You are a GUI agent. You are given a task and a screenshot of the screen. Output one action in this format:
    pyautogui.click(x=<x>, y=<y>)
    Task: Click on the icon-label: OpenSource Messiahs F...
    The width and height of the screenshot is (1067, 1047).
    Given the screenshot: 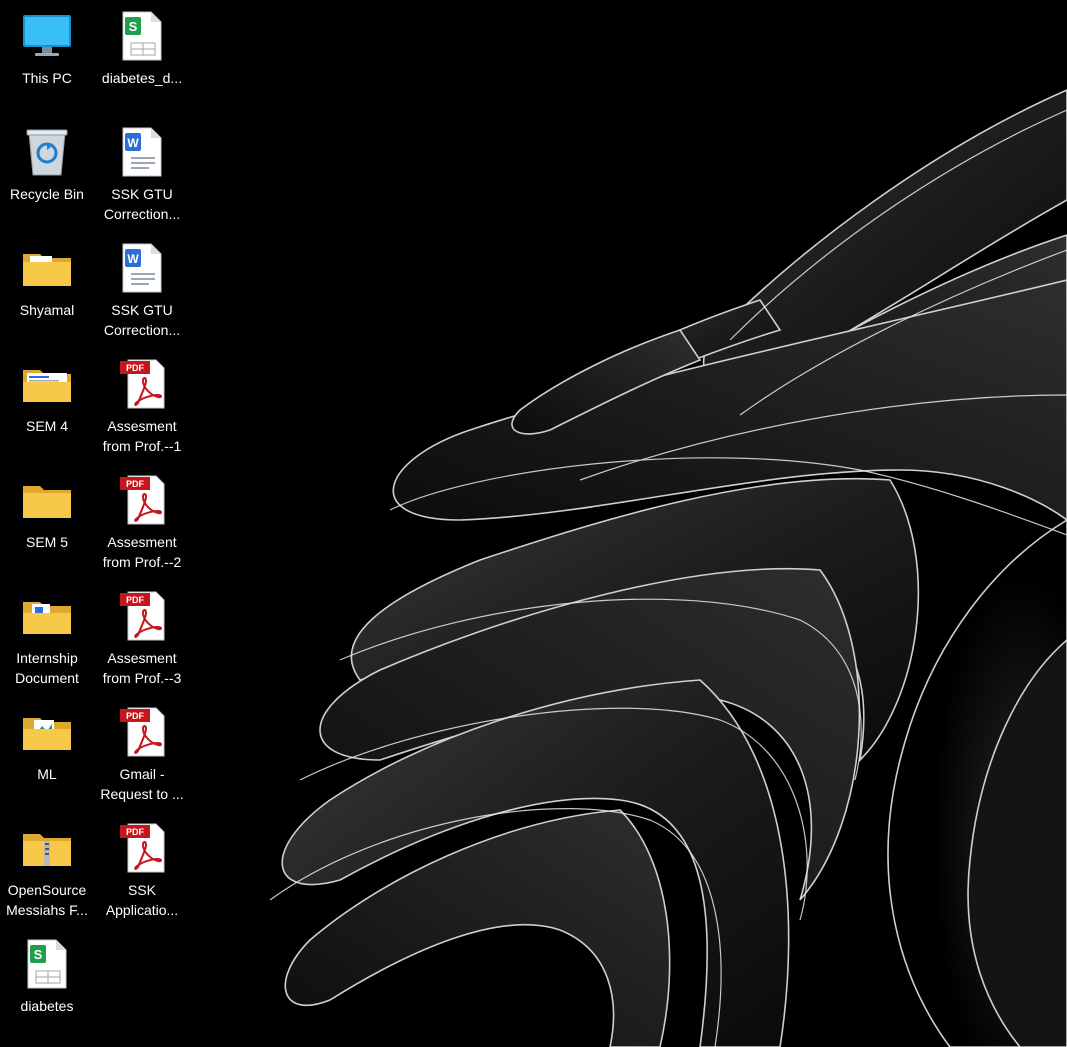 What is the action you would take?
    pyautogui.click(x=47, y=900)
    